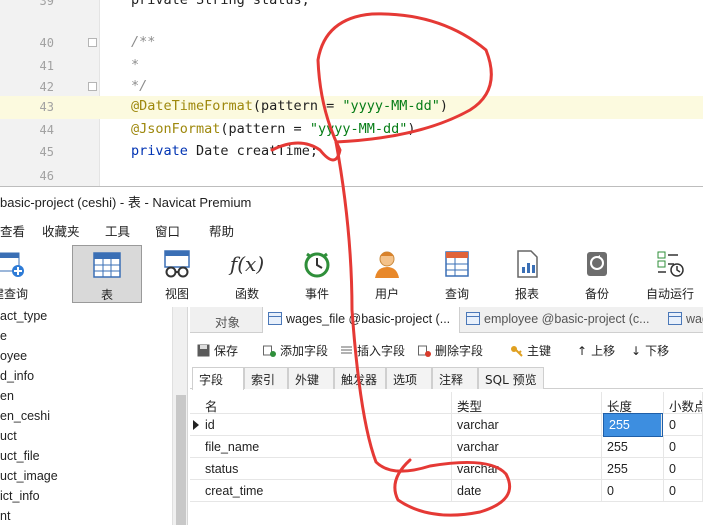 This screenshot has width=703, height=525. Describe the element at coordinates (218, 378) in the screenshot. I see `tab-fields: 字段` at that location.